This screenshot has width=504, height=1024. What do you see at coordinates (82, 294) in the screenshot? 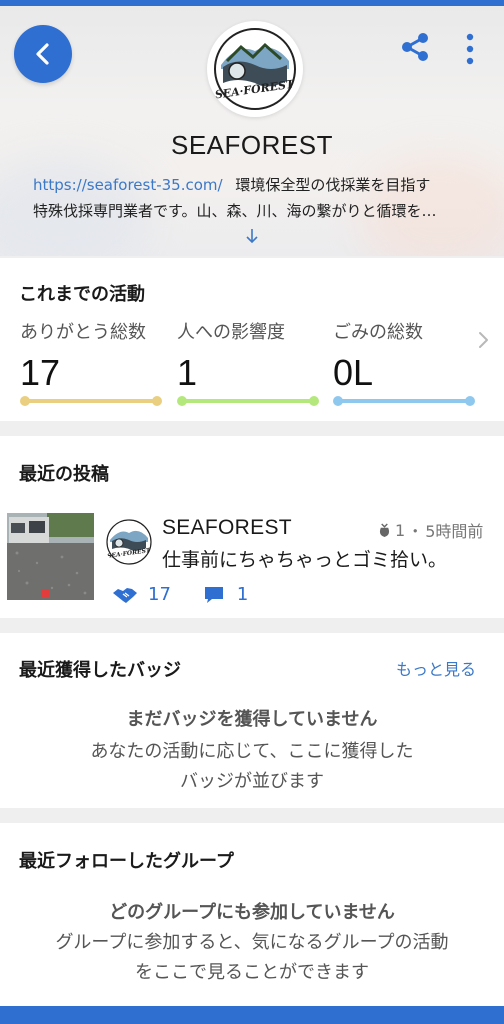
I see `activity-title: これまでの活動` at bounding box center [82, 294].